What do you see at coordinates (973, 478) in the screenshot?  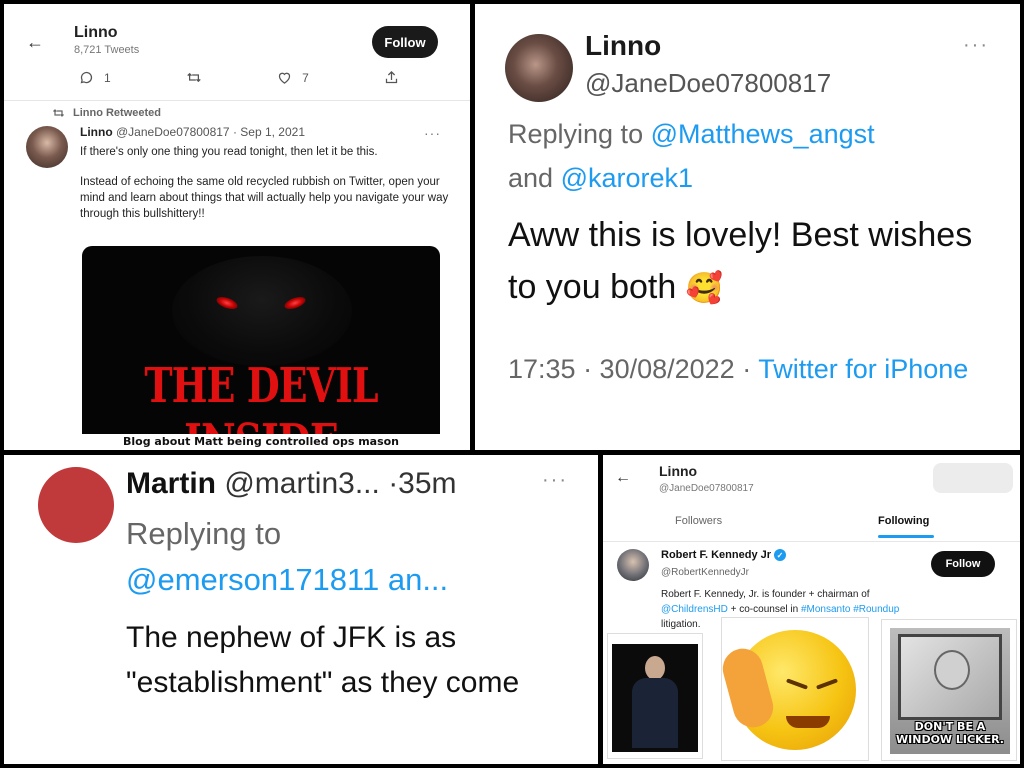 I see `blurred-area` at bounding box center [973, 478].